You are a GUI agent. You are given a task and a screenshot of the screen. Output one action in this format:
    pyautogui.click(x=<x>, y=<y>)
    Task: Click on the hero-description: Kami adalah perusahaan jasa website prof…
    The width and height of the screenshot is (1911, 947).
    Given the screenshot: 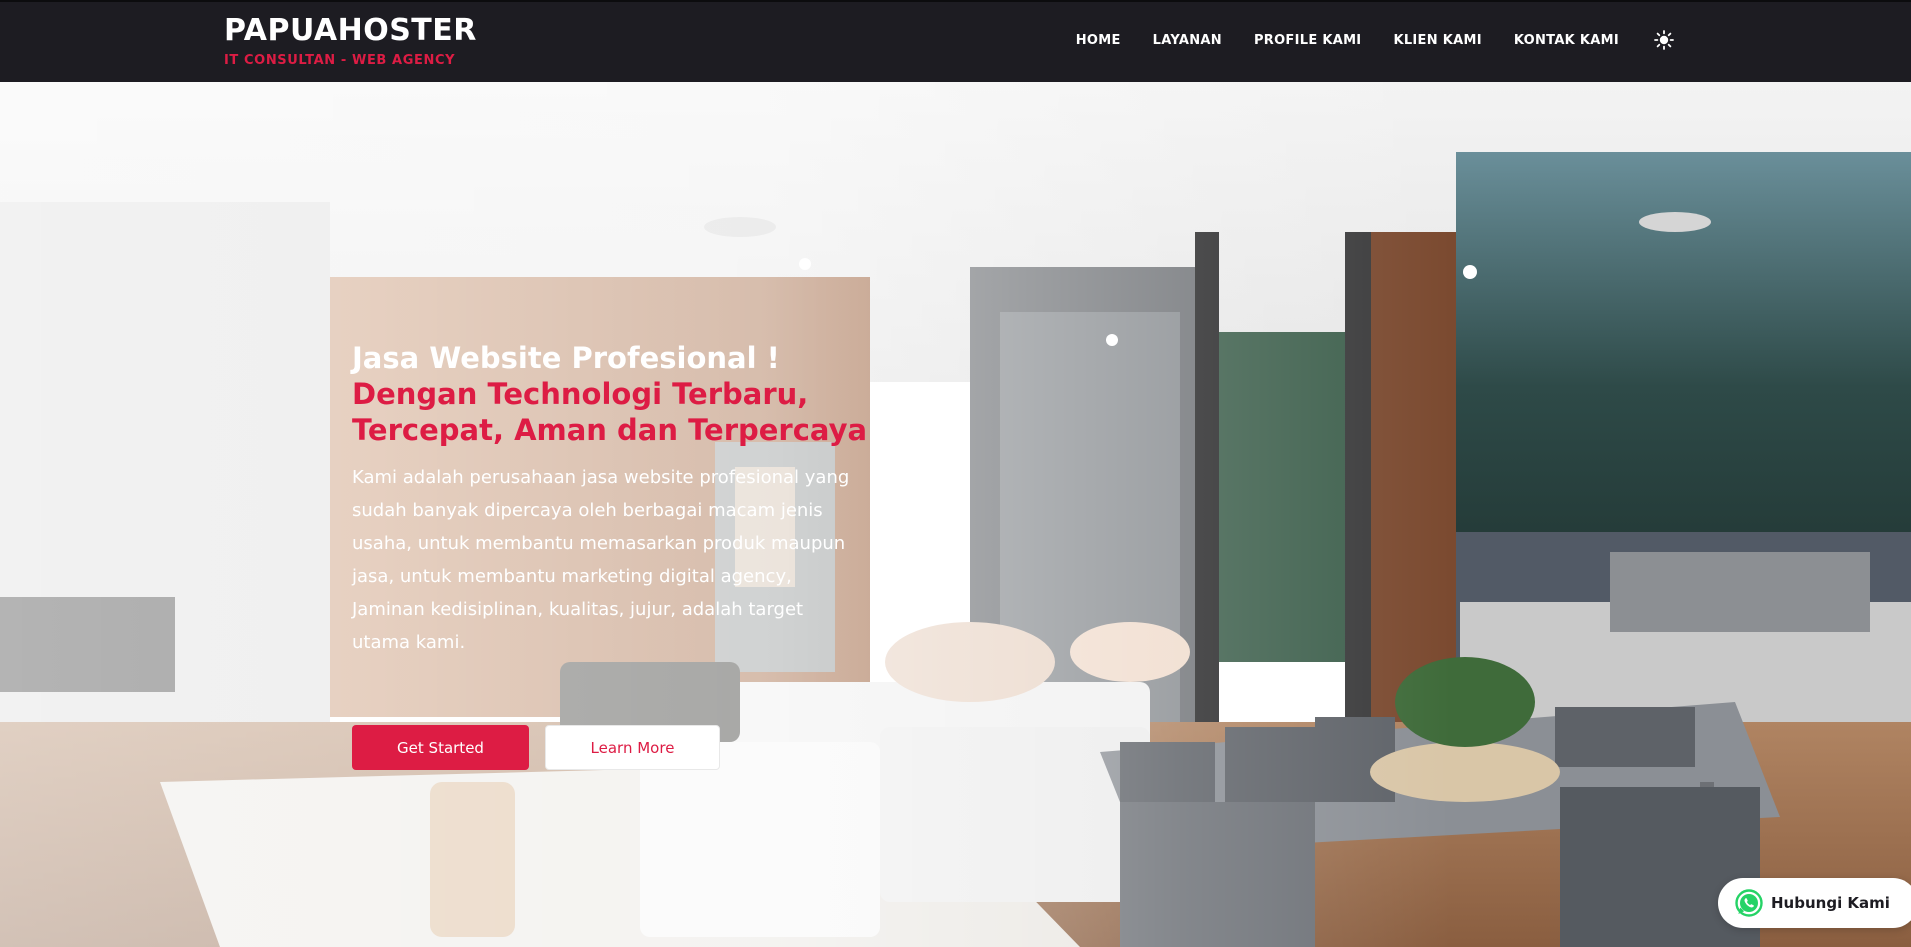 What is the action you would take?
    pyautogui.click(x=601, y=560)
    